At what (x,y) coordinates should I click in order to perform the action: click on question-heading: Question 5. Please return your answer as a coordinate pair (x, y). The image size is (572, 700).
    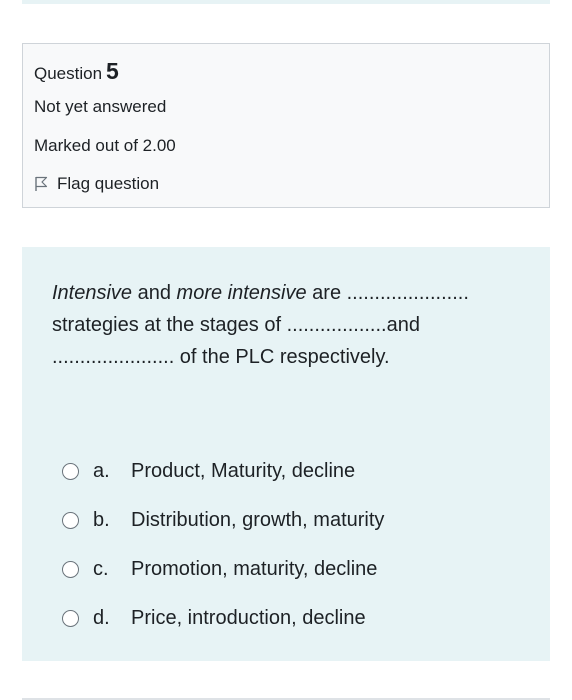
    Looking at the image, I should click on (76, 71).